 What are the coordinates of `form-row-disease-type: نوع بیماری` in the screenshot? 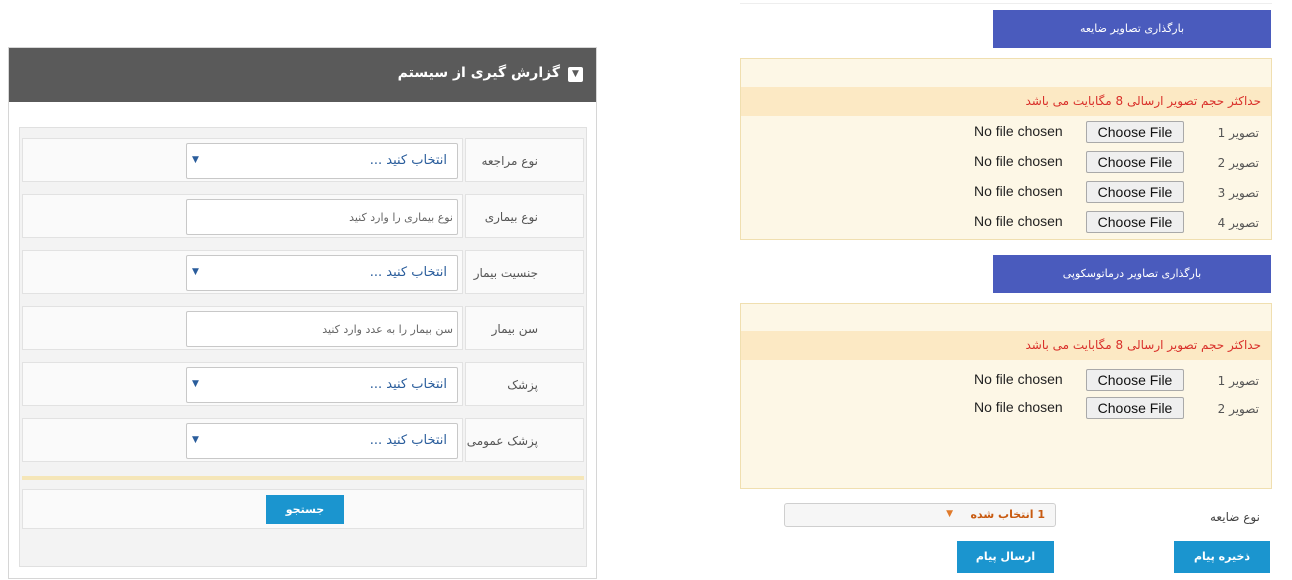 It's located at (303, 216).